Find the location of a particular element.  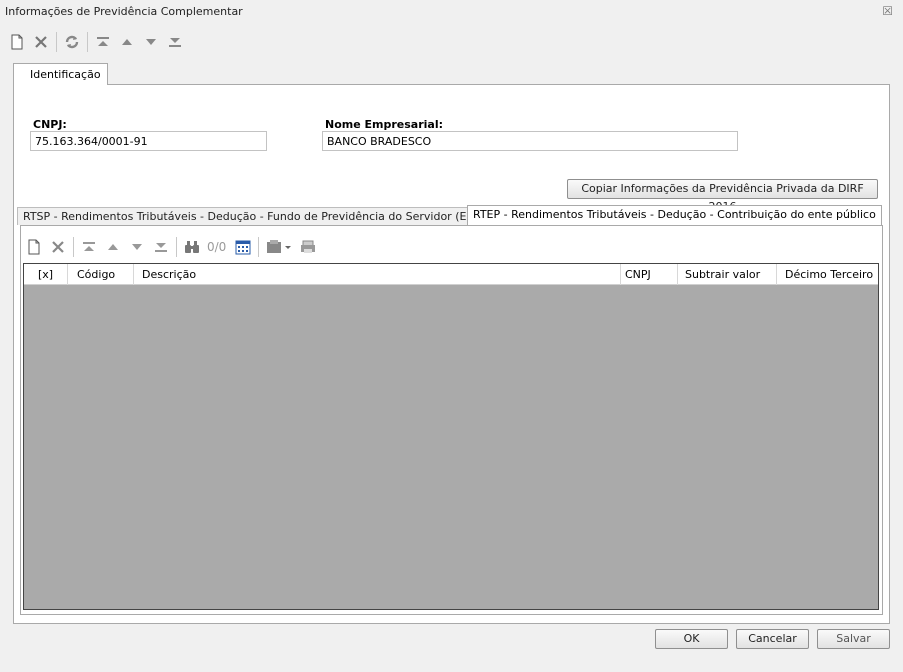

calendar-grid-icon is located at coordinates (243, 247).